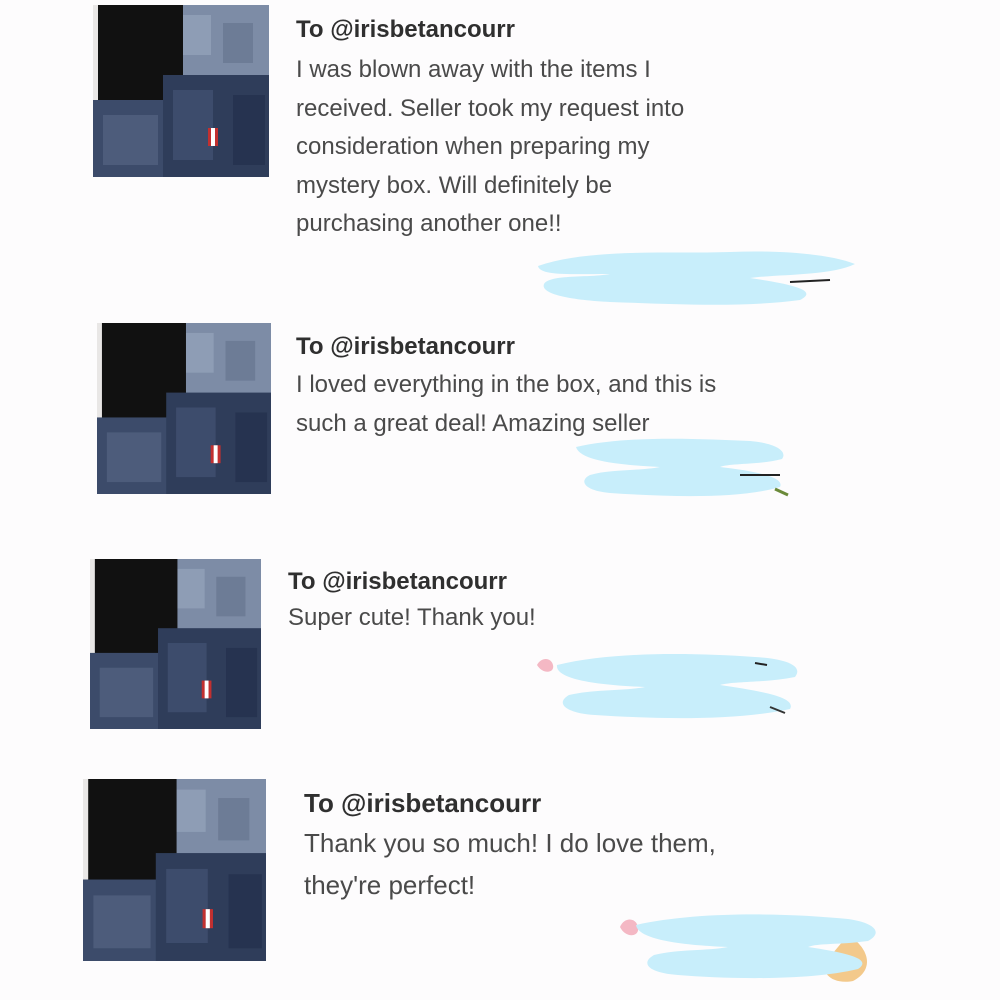 This screenshot has width=1000, height=1000. What do you see at coordinates (412, 617) in the screenshot?
I see `review-text: Super cute! Thank you!` at bounding box center [412, 617].